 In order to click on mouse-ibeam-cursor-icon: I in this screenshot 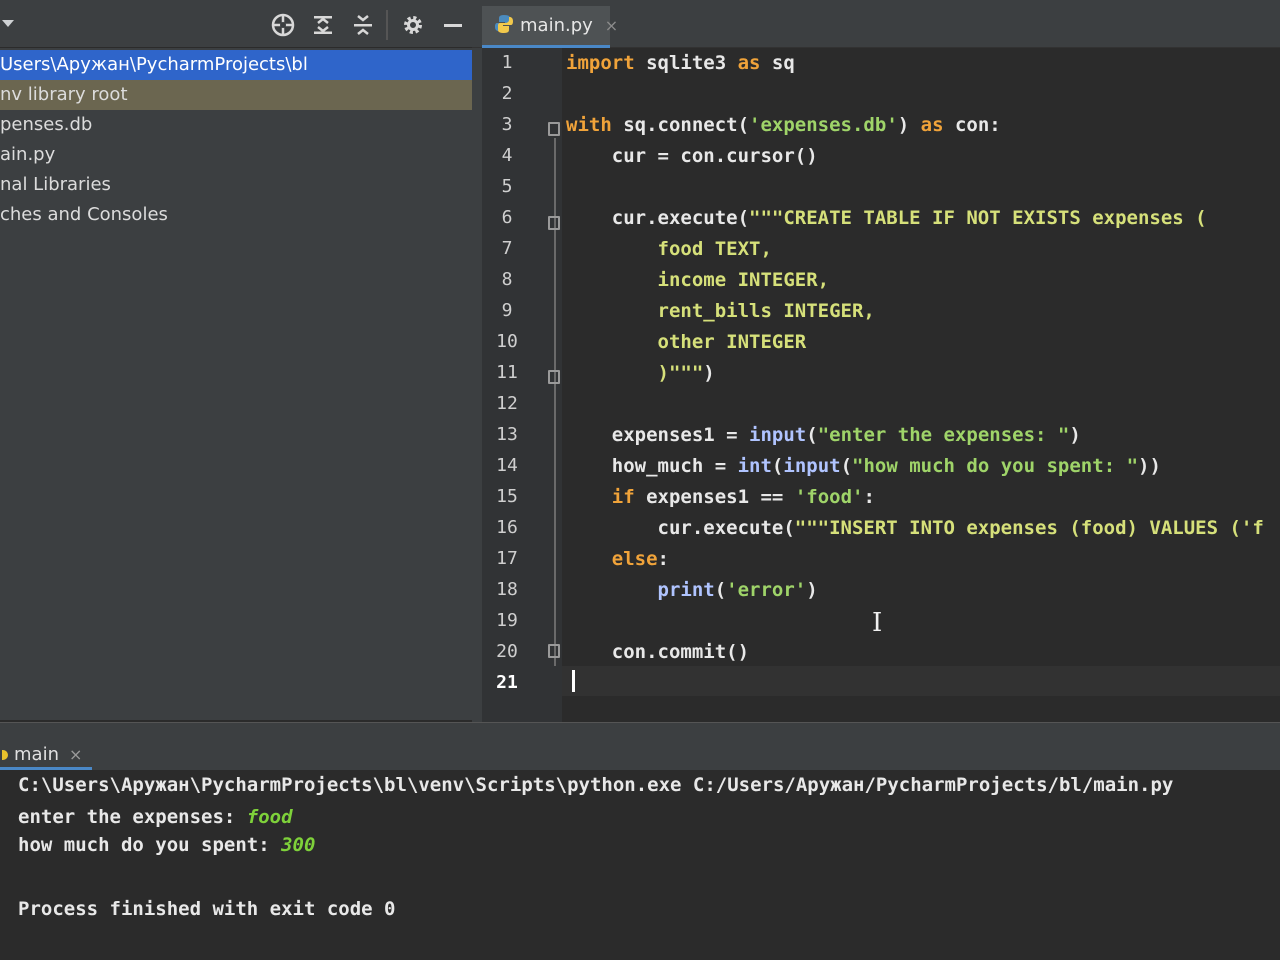, I will do `click(877, 623)`.